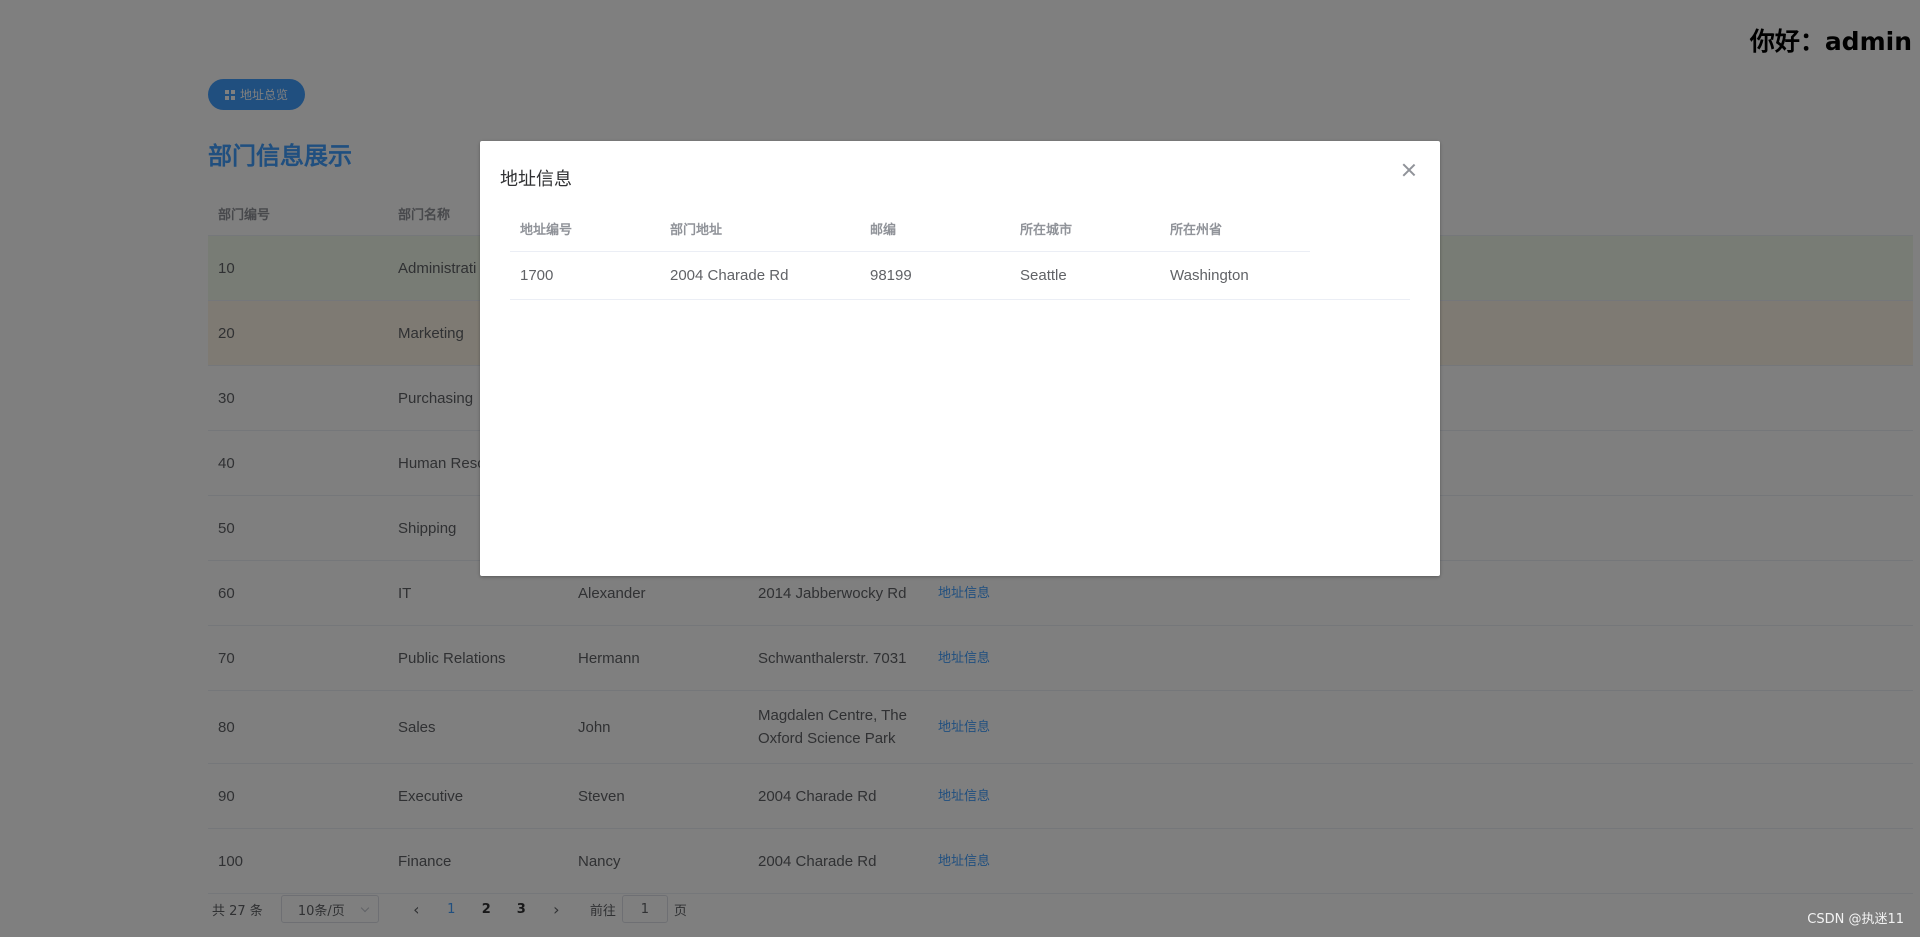 The width and height of the screenshot is (1920, 937). What do you see at coordinates (1855, 919) in the screenshot?
I see `watermark: CSDN @执迷11` at bounding box center [1855, 919].